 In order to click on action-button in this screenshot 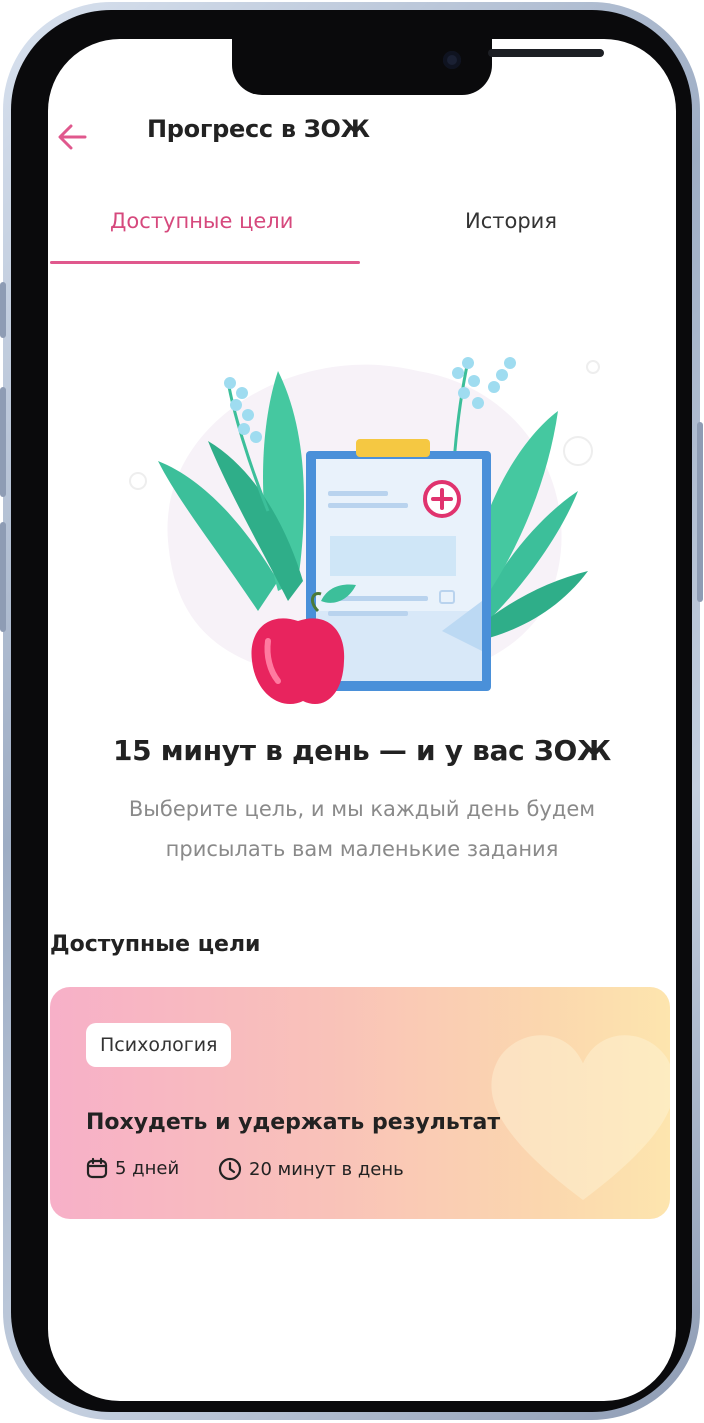, I will do `click(3, 310)`.